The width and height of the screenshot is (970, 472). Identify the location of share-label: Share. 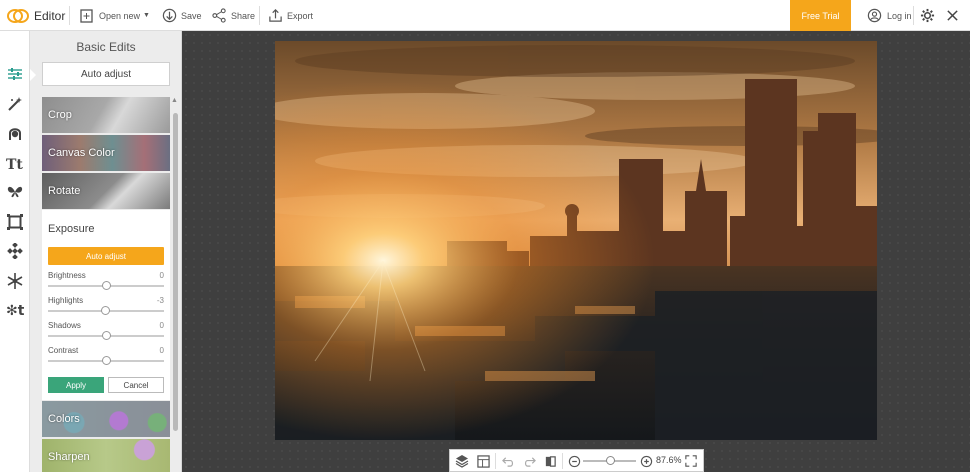
(243, 15).